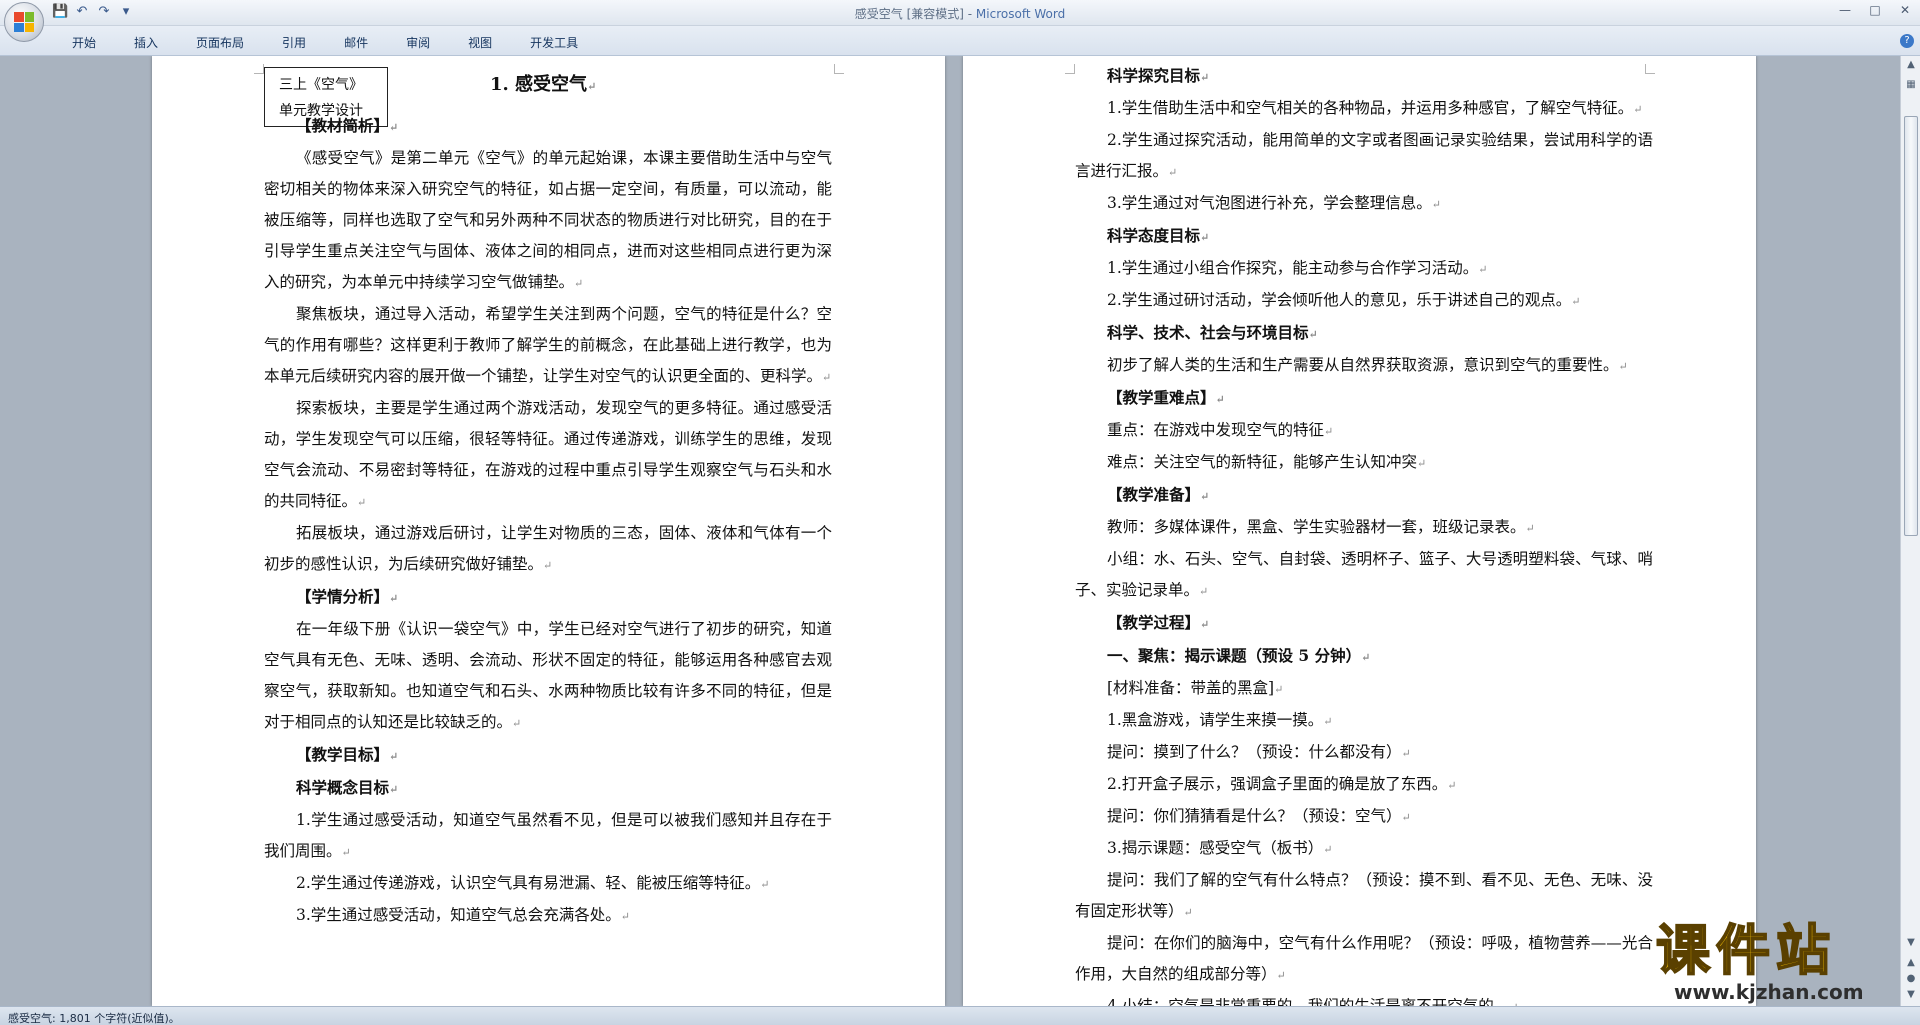 The width and height of the screenshot is (1920, 1025). I want to click on ribbon-tab: 引用, so click(294, 42).